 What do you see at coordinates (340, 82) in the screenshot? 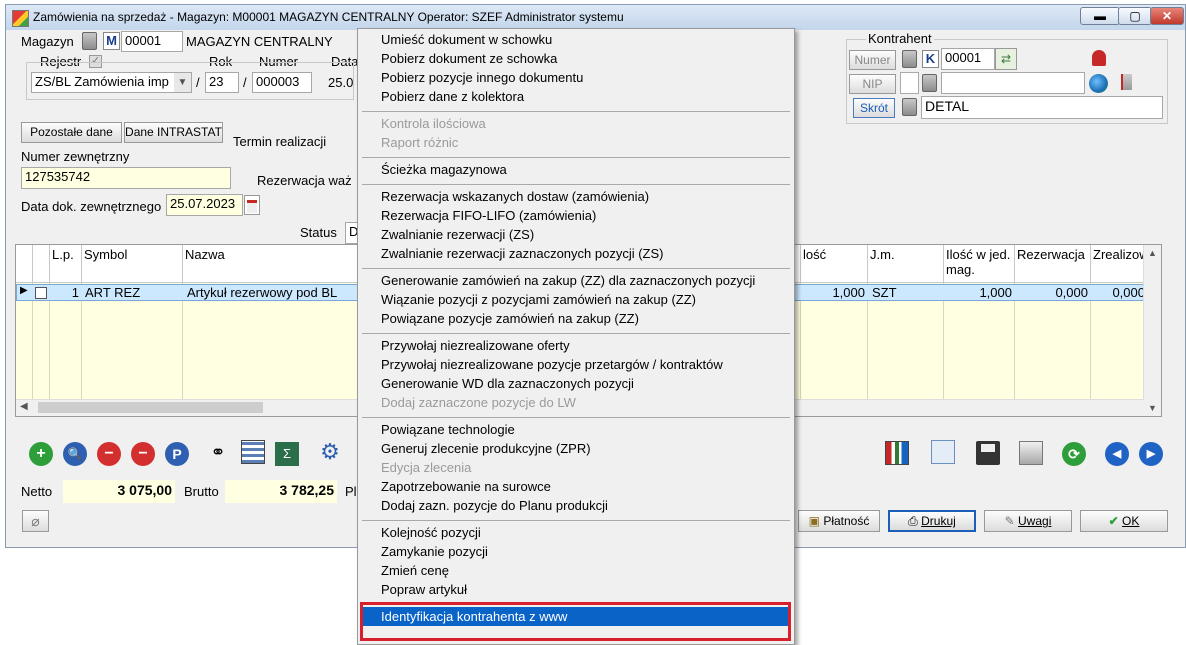
I see `data-field: 25.0` at bounding box center [340, 82].